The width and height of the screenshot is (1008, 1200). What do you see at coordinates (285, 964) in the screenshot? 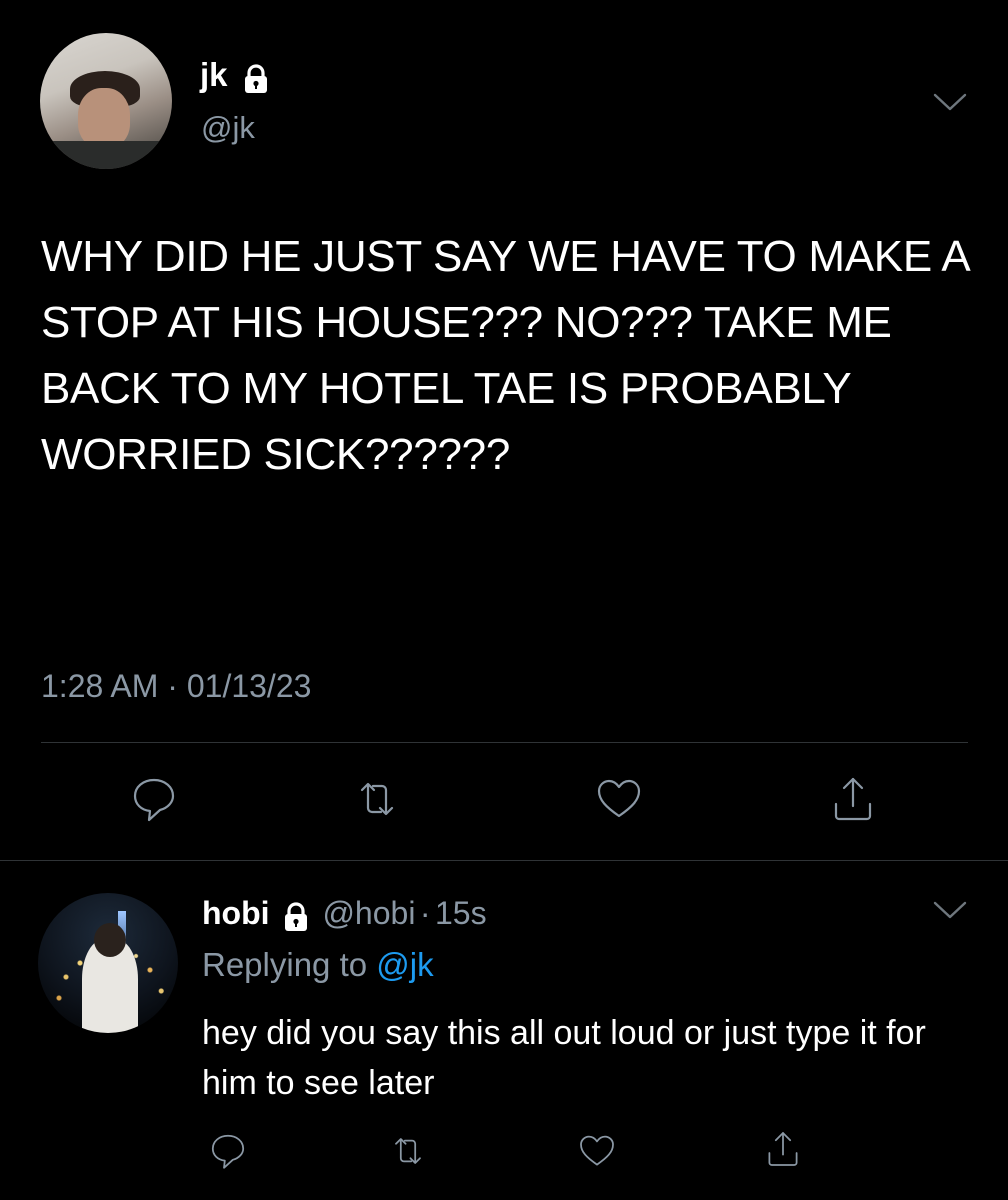
I see `replying-to-label: Replying to` at bounding box center [285, 964].